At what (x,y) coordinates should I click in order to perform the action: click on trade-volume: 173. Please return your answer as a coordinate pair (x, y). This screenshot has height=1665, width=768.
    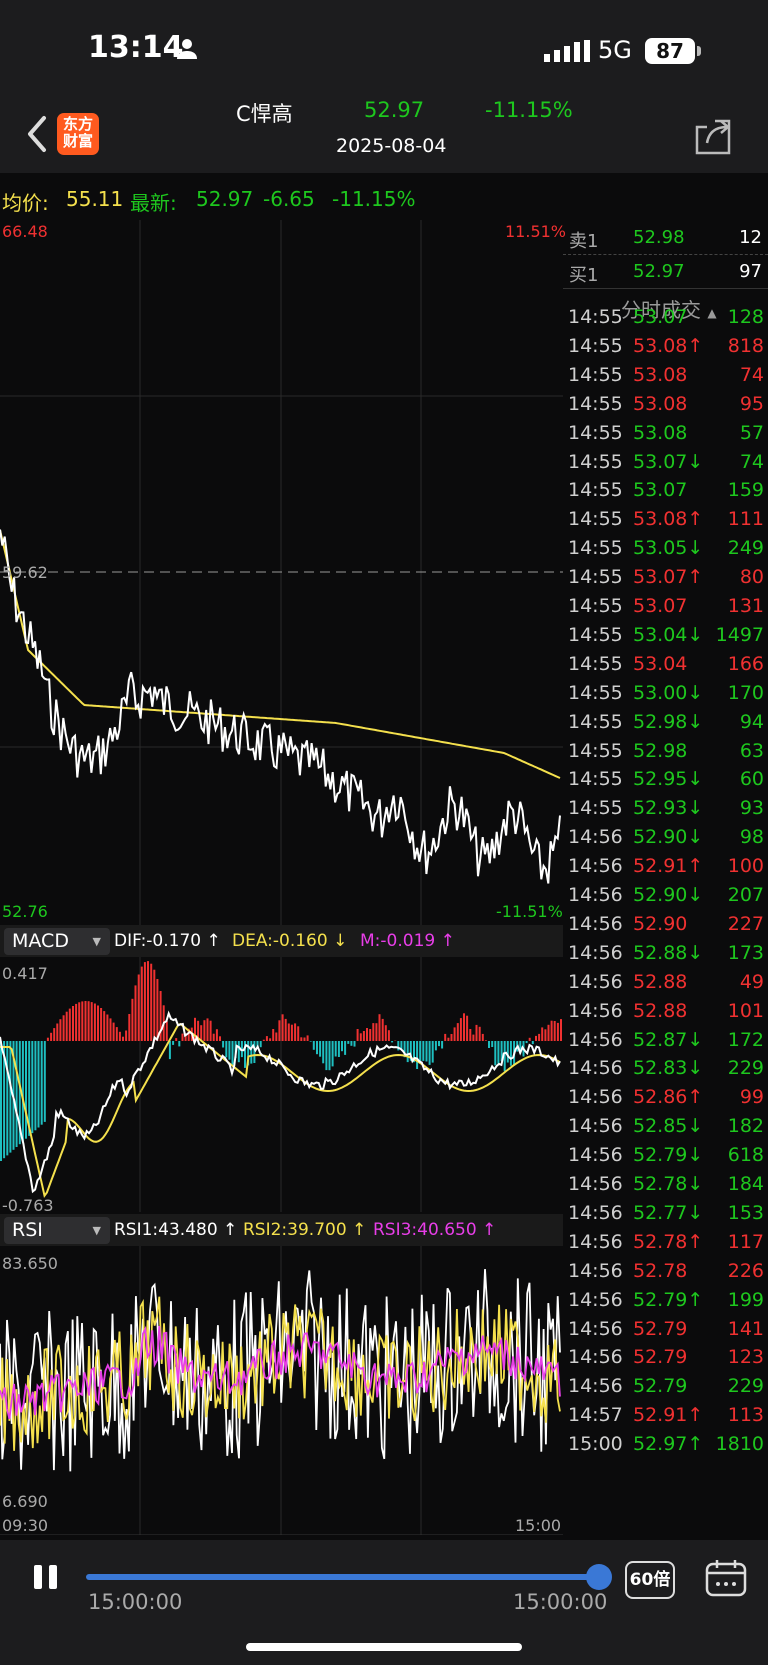
    Looking at the image, I should click on (745, 952).